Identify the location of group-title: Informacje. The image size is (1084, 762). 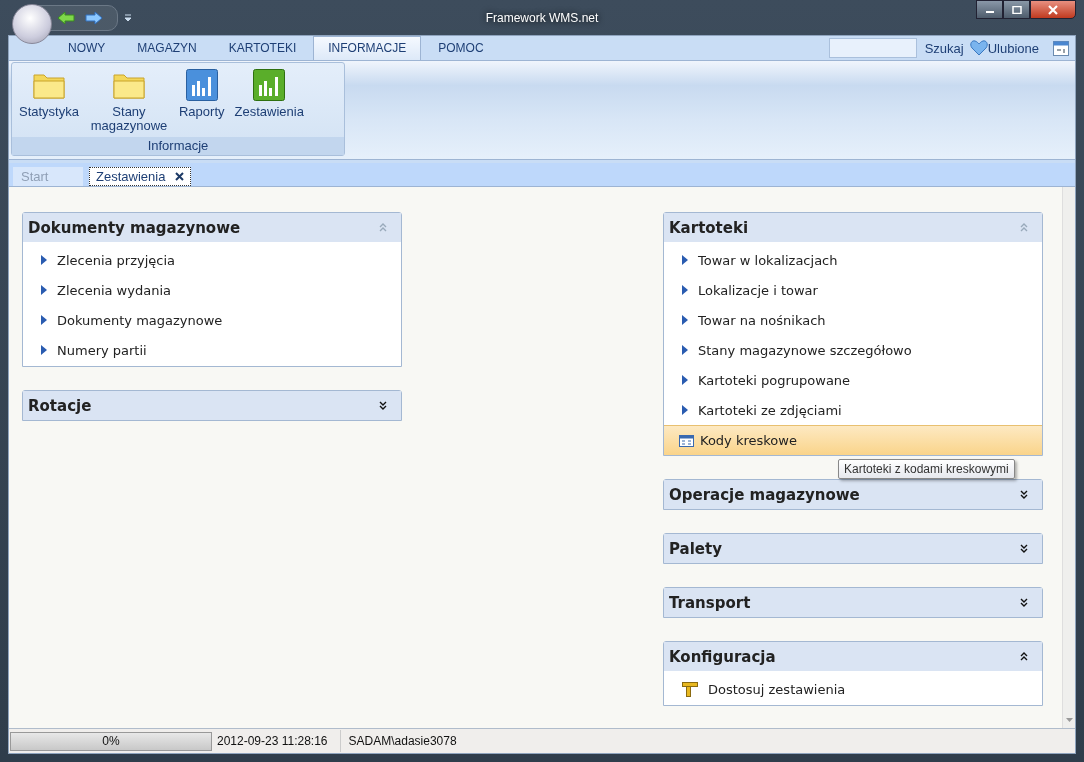
(178, 146).